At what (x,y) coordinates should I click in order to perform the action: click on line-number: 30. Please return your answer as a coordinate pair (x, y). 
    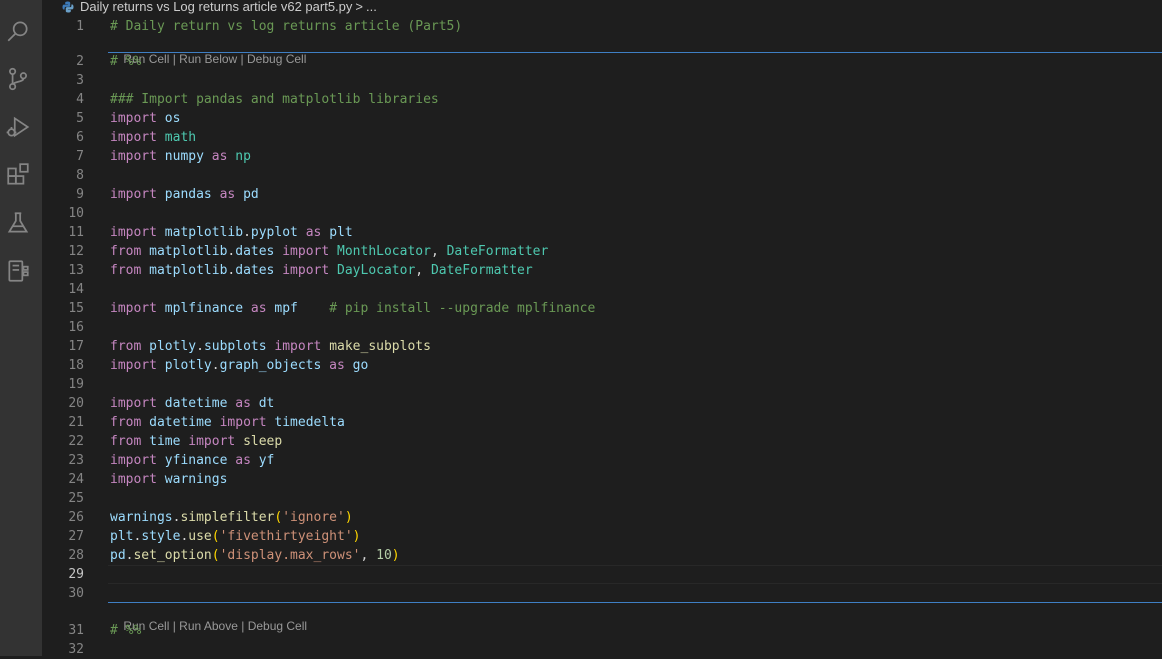
    Looking at the image, I should click on (76, 593).